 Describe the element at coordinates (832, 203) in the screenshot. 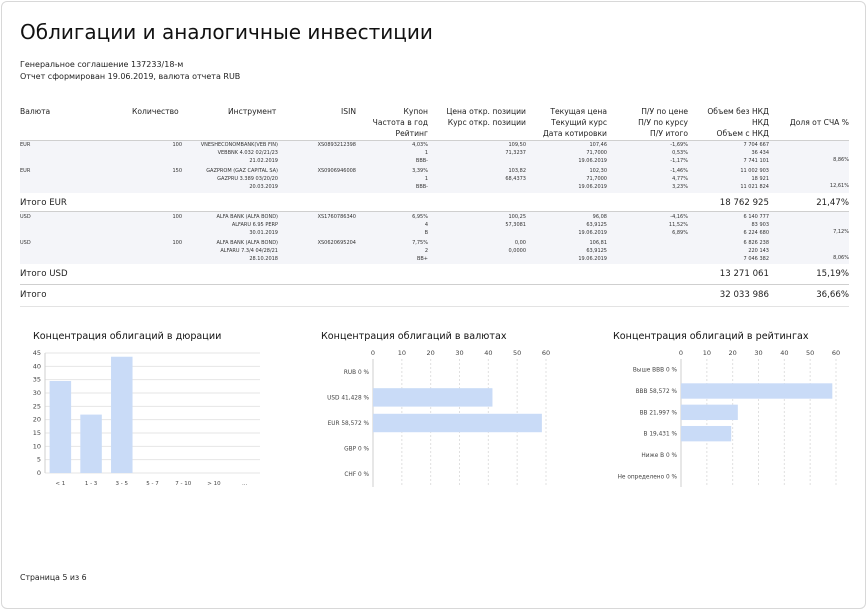

I see `total-eur-share: 21,47%` at that location.